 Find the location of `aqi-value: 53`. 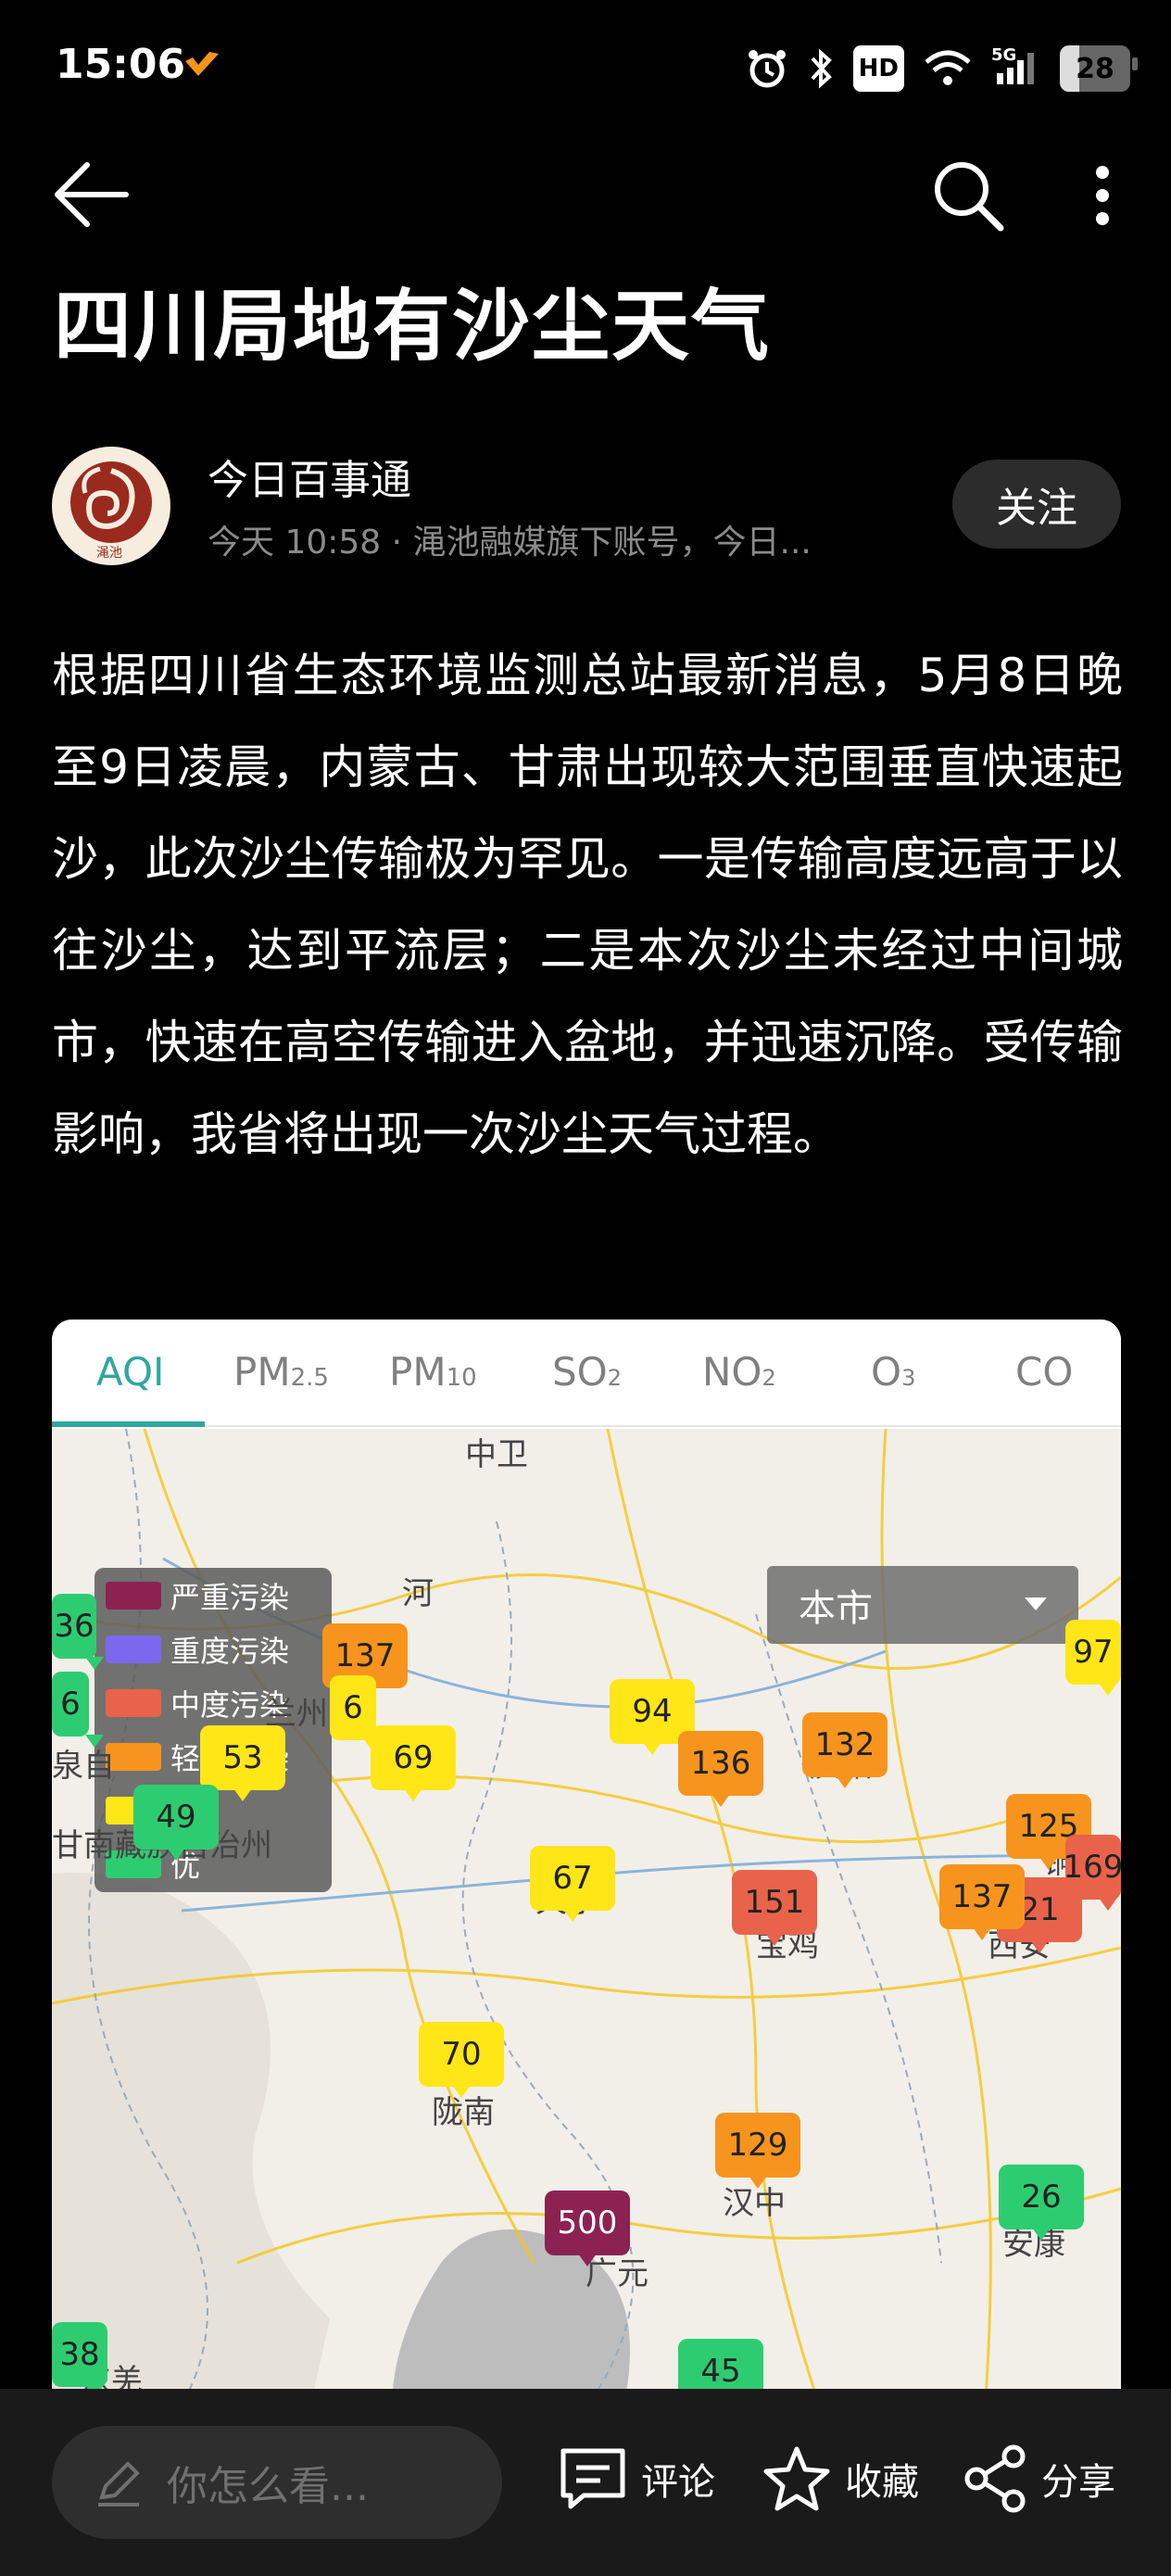

aqi-value: 53 is located at coordinates (243, 1757).